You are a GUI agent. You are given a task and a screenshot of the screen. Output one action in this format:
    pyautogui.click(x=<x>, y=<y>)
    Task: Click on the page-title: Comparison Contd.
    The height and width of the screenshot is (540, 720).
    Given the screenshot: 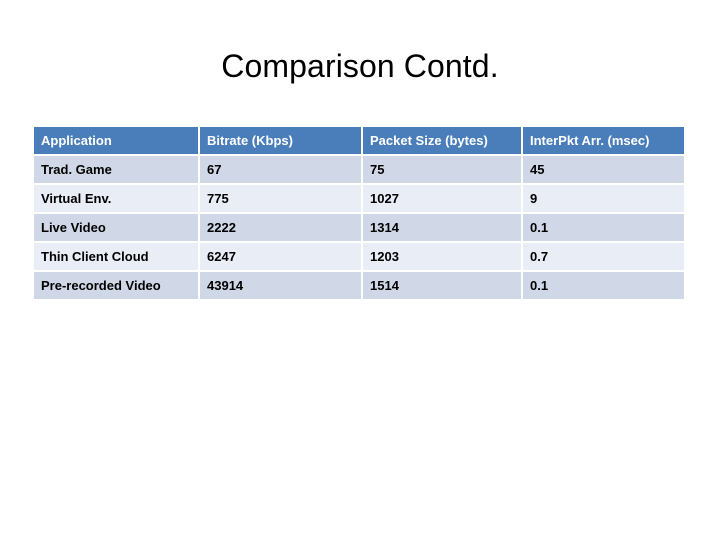 What is the action you would take?
    pyautogui.click(x=360, y=66)
    